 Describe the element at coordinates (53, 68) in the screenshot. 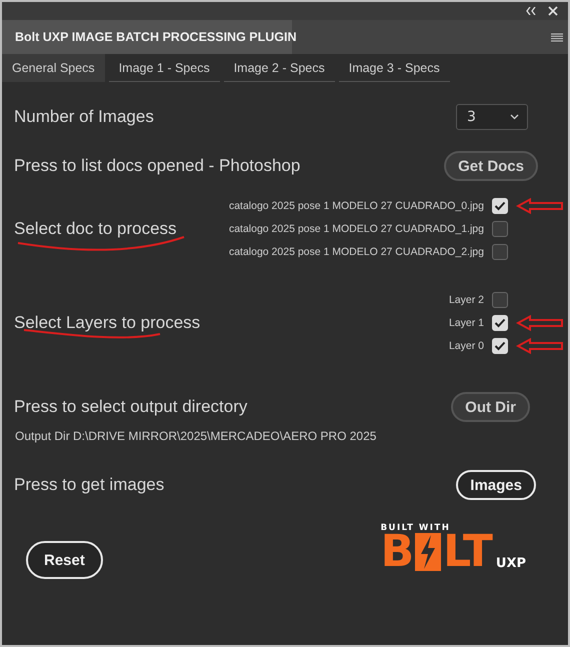

I see `tab: General Specs` at that location.